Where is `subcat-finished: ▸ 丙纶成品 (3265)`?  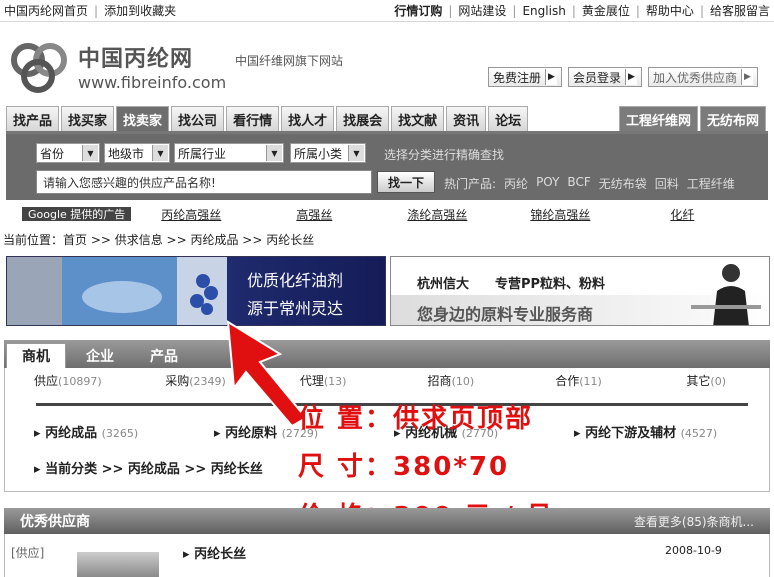 subcat-finished: ▸ 丙纶成品 (3265) is located at coordinates (124, 431).